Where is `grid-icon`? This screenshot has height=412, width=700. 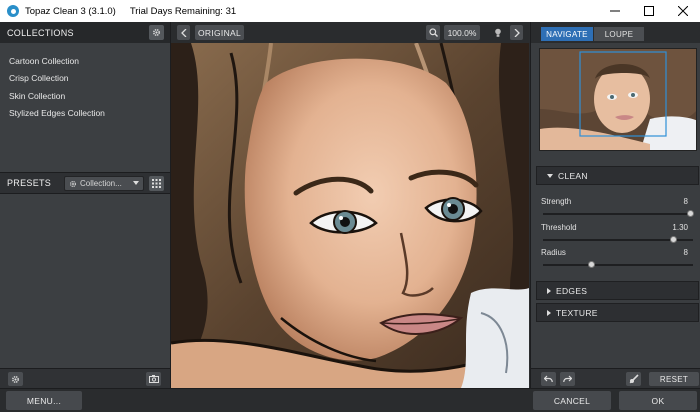 grid-icon is located at coordinates (156, 183).